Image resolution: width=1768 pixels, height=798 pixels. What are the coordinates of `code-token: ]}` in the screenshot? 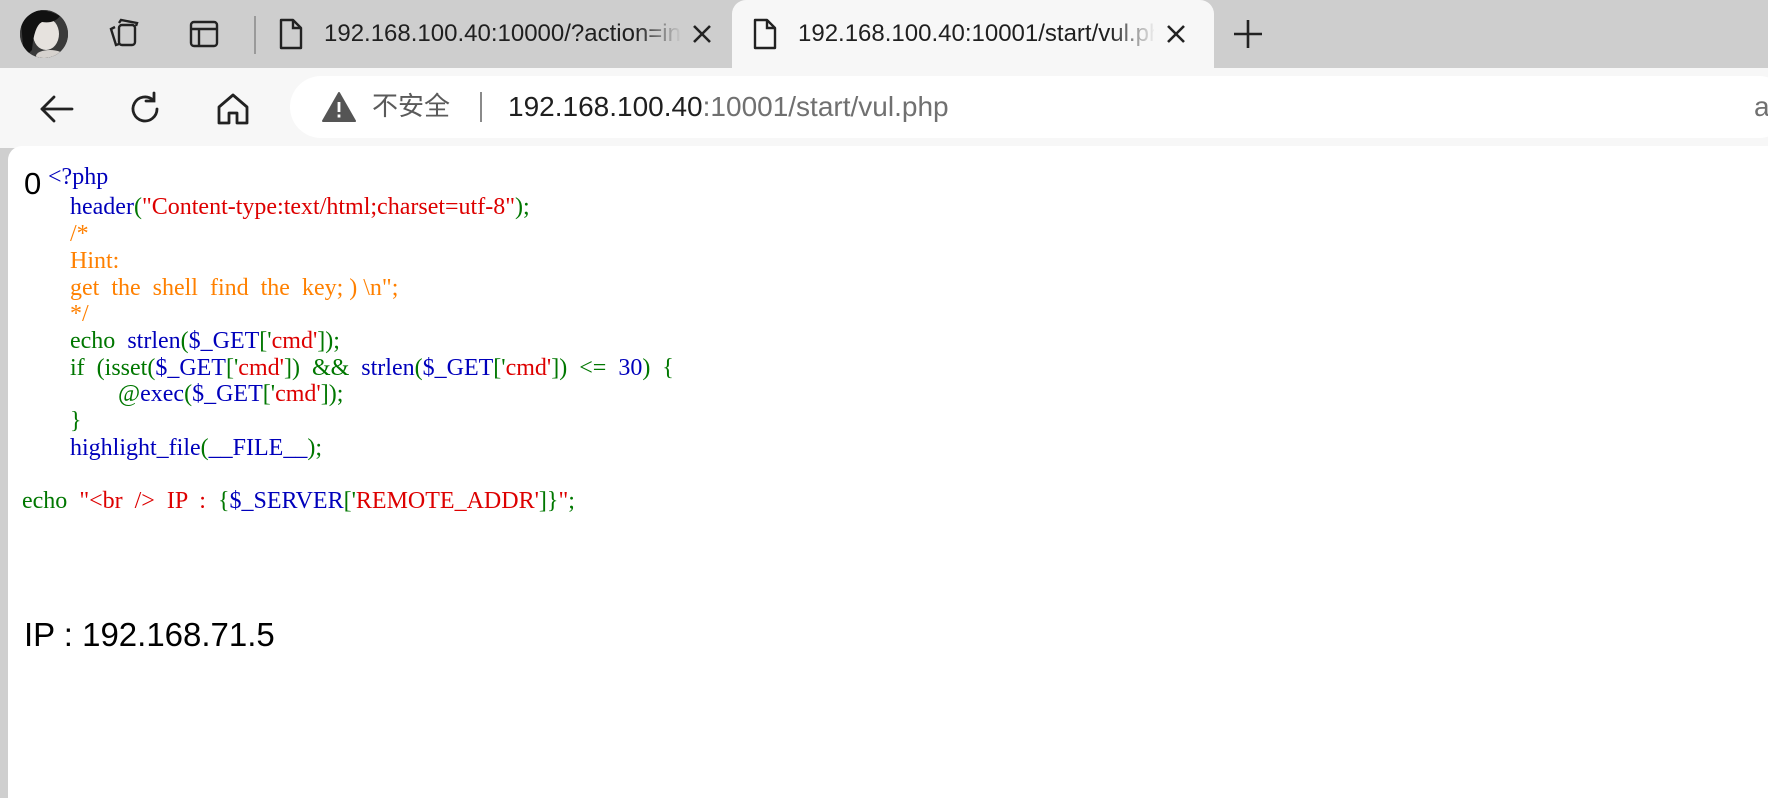 It's located at (548, 501).